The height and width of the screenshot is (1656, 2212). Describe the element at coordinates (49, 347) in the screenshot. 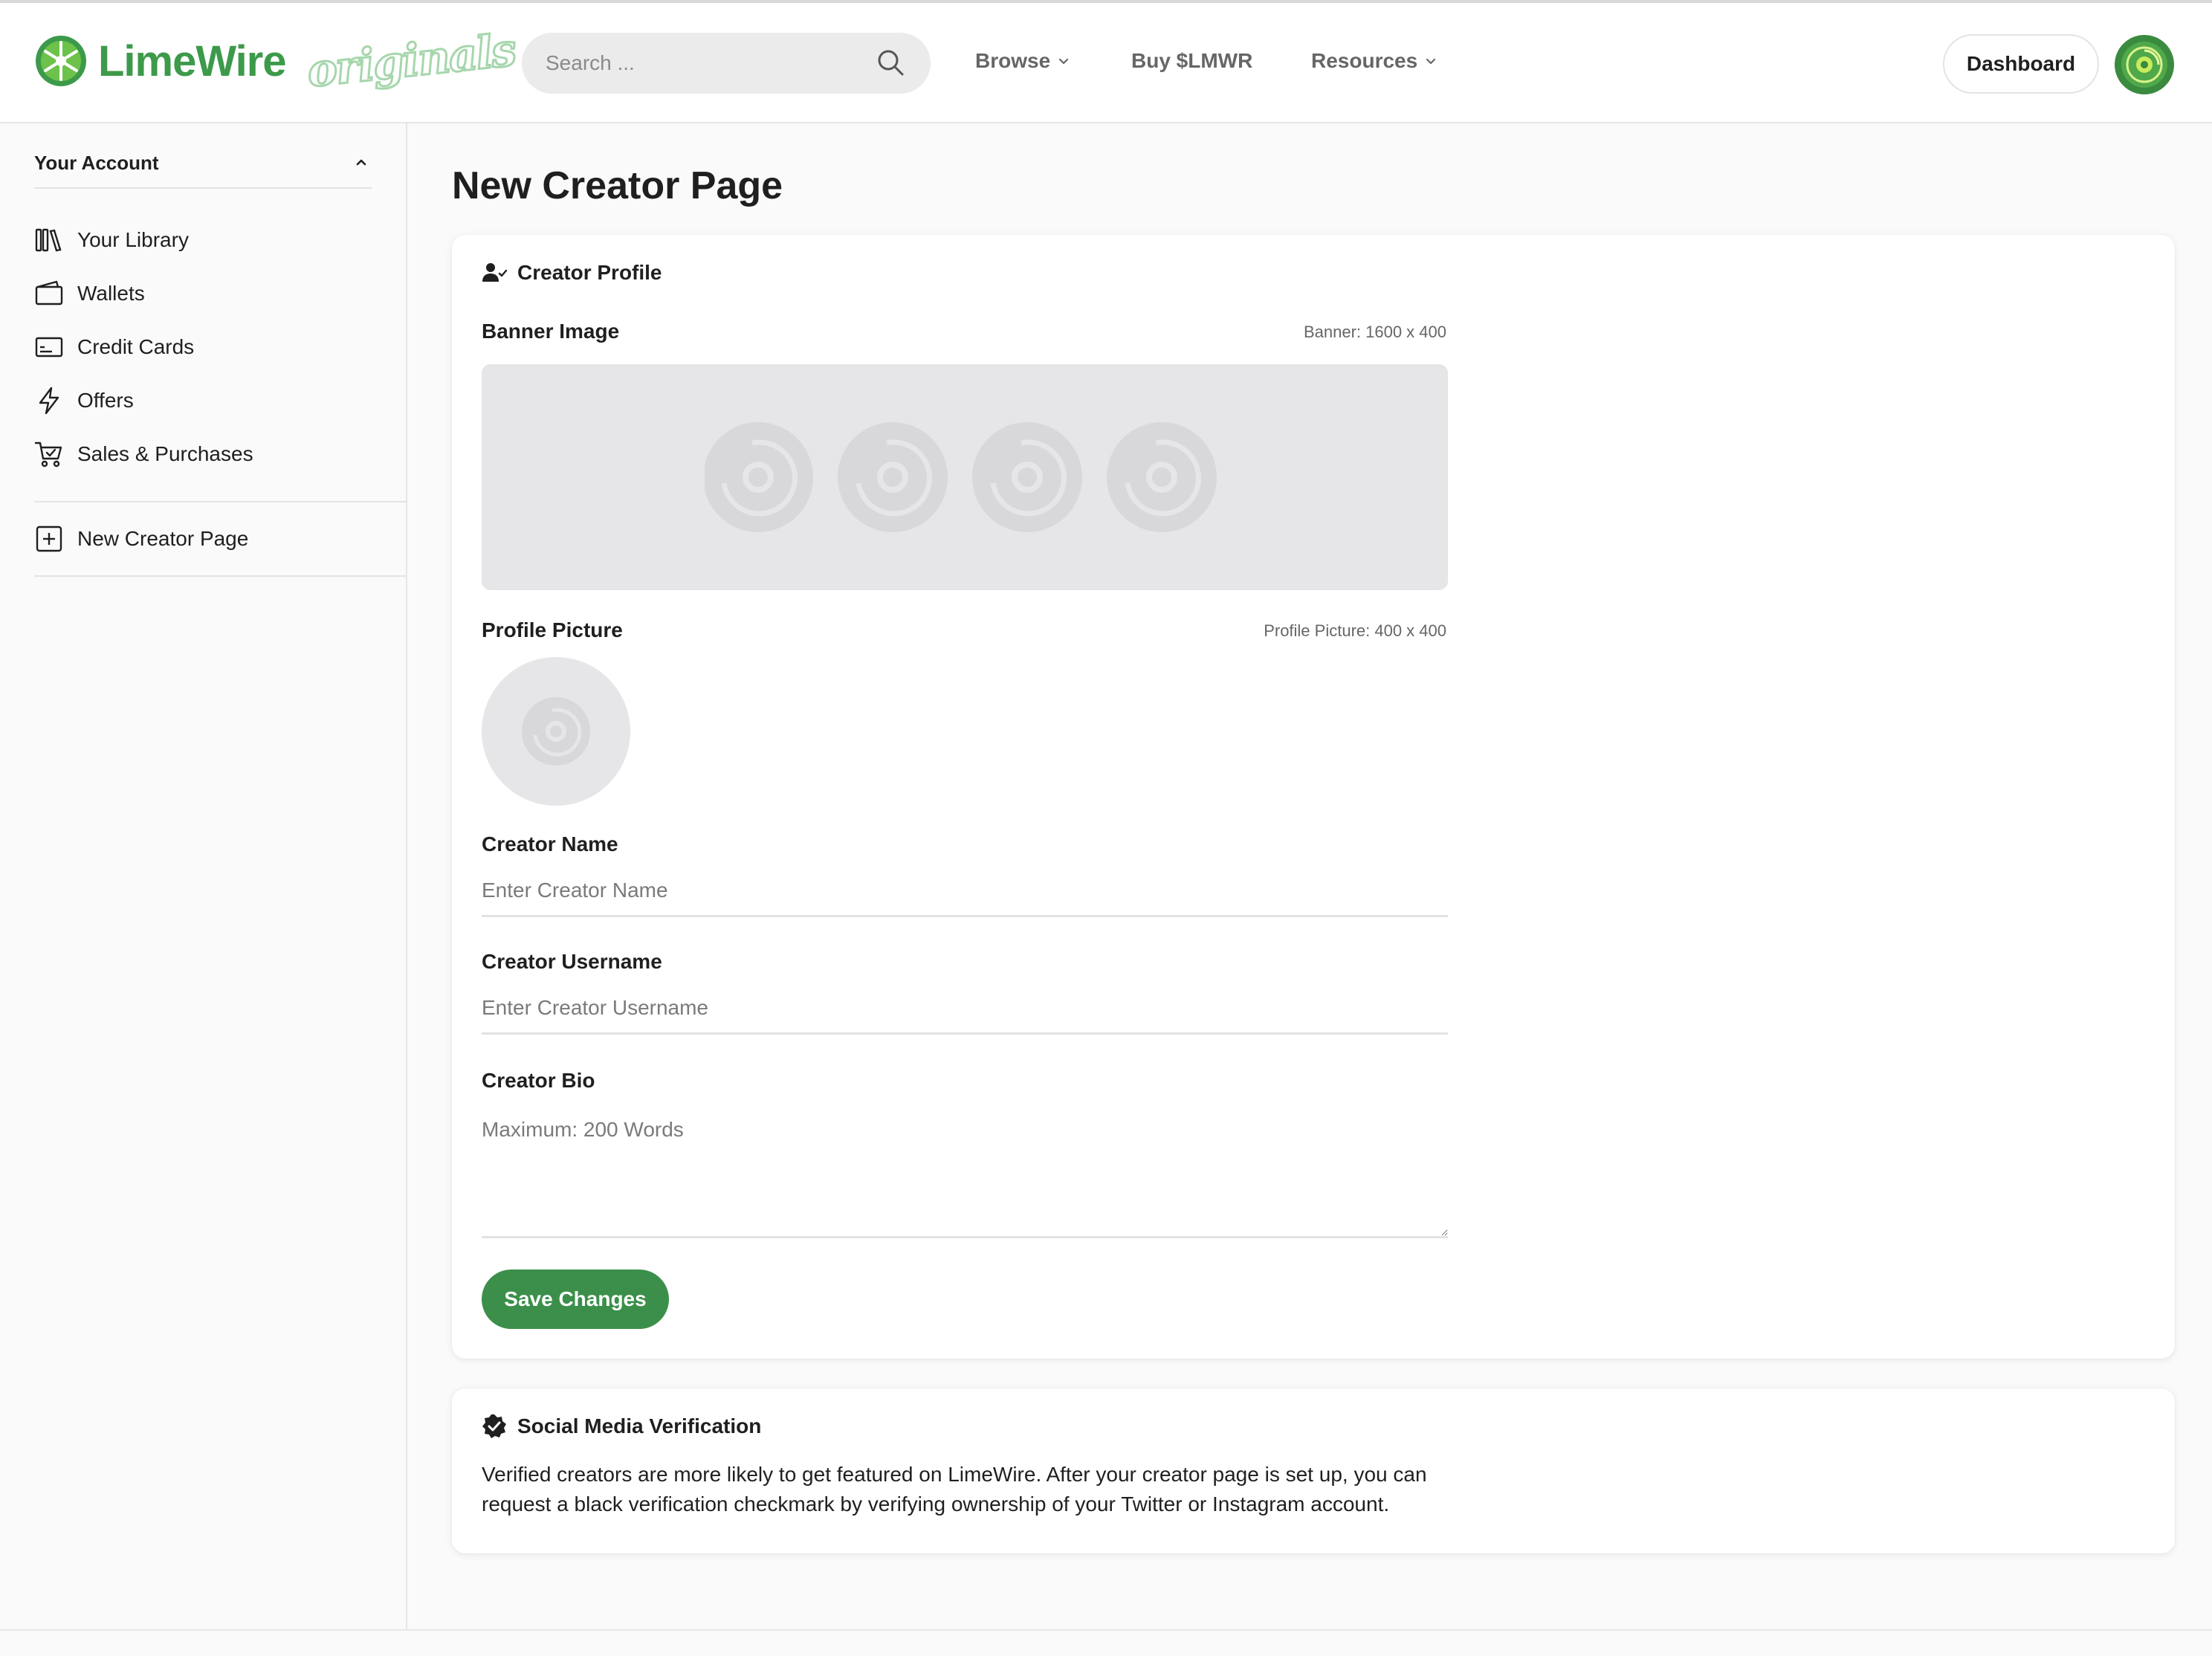

I see `credit-card-icon` at that location.